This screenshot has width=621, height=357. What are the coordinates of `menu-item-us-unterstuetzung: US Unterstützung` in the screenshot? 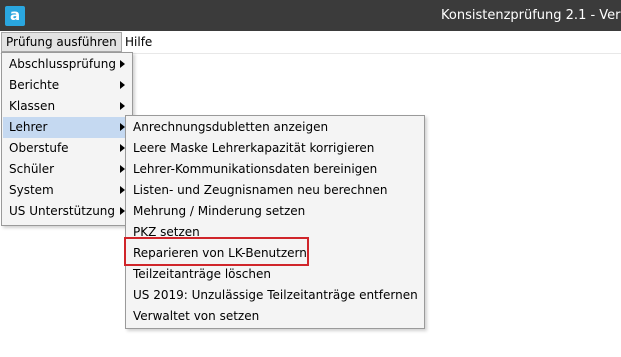 It's located at (67, 211).